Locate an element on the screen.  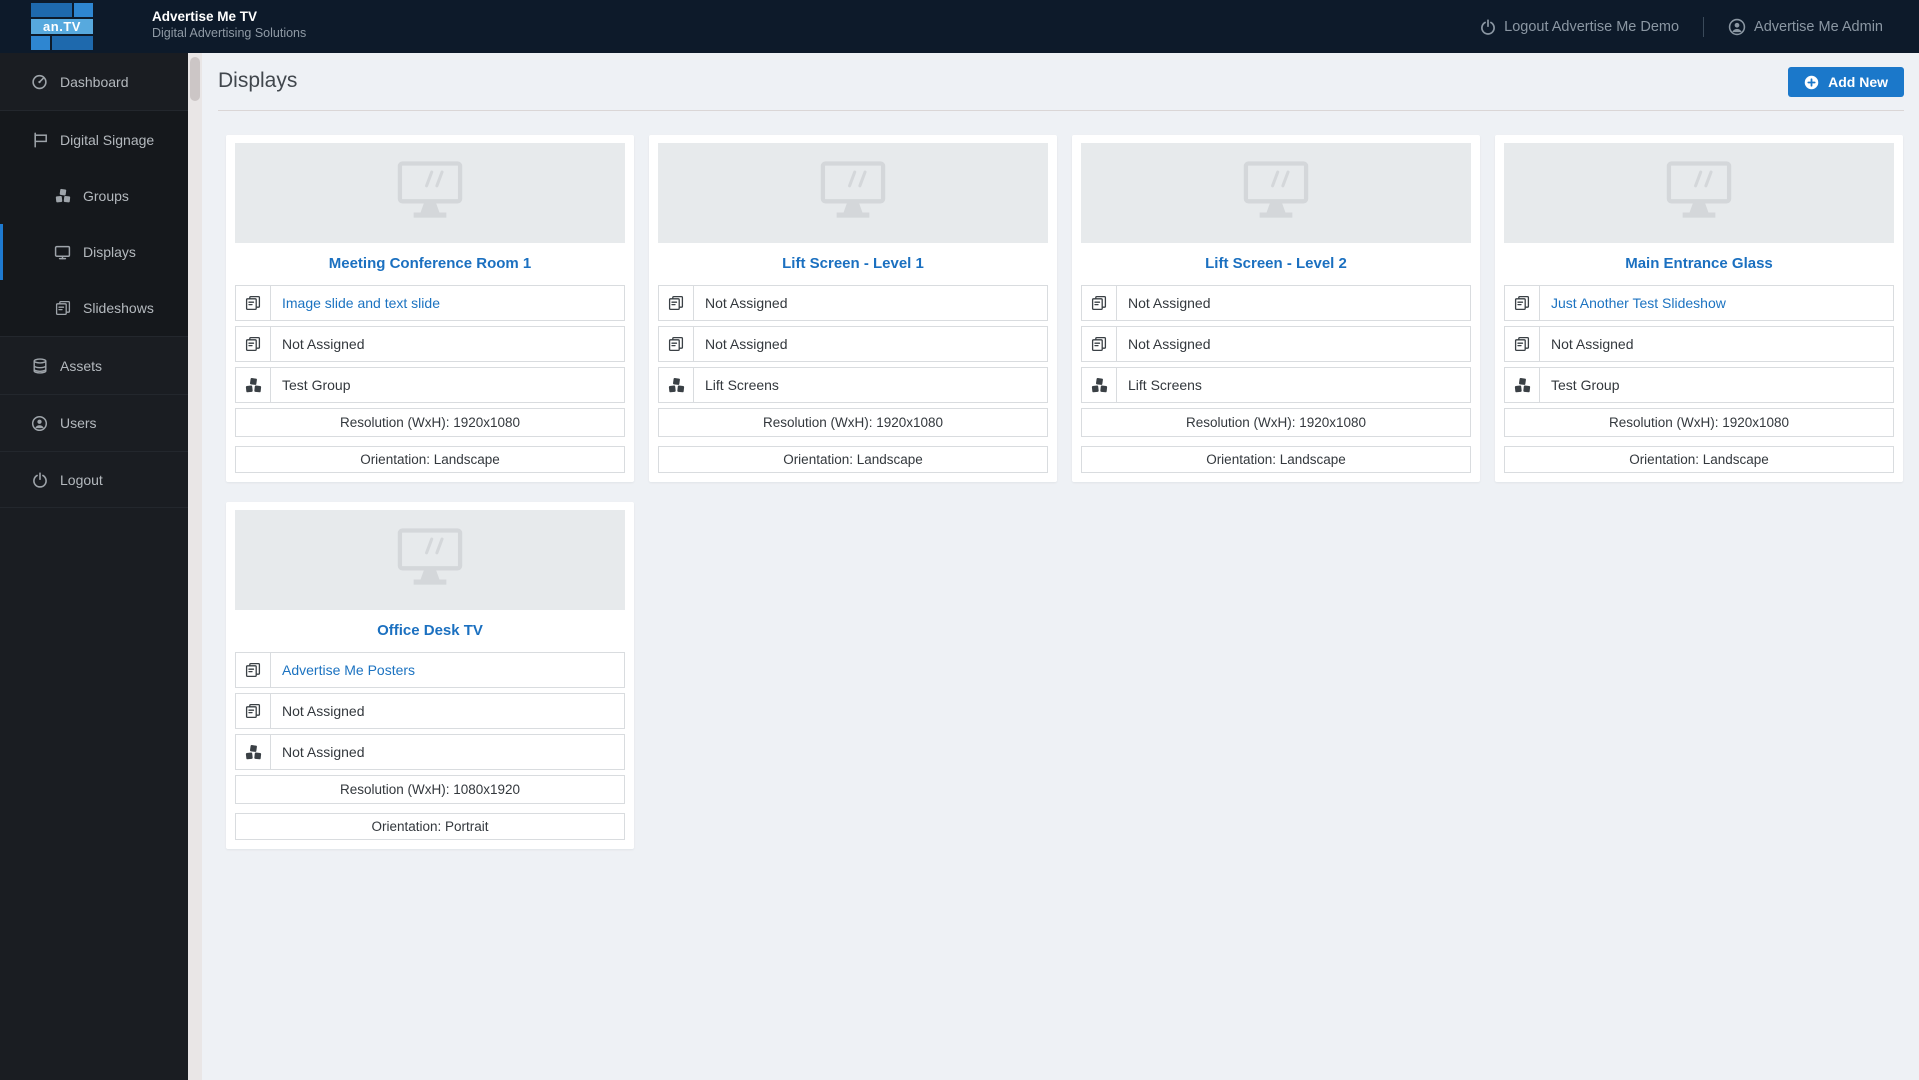
group-row: Not Assigned is located at coordinates (430, 752).